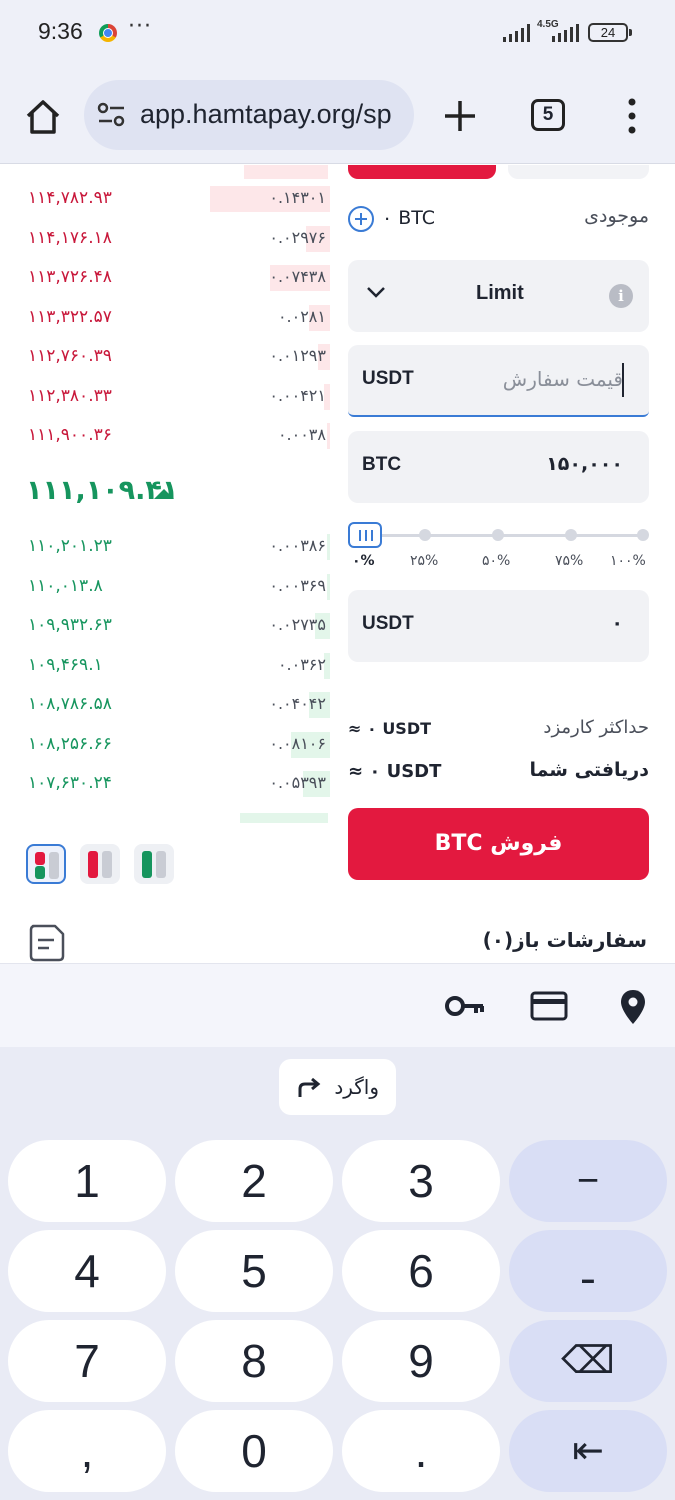 The width and height of the screenshot is (675, 1500). I want to click on total-unit-label: USDT, so click(388, 623).